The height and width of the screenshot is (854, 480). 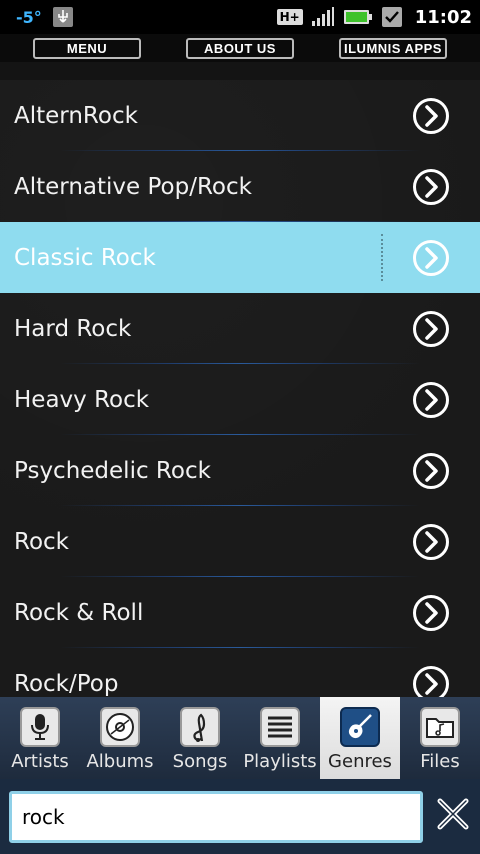 I want to click on top-menu: MENU ABOUT US ILUMNIS APPS, so click(x=240, y=48).